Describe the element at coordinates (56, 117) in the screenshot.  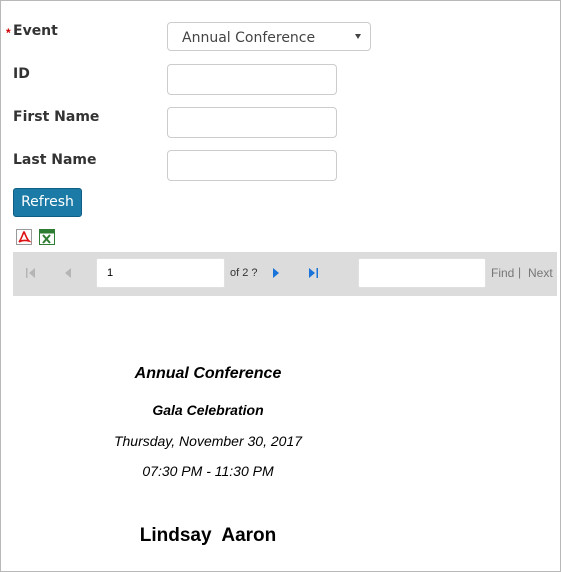
I see `first-name-label: First Name` at that location.